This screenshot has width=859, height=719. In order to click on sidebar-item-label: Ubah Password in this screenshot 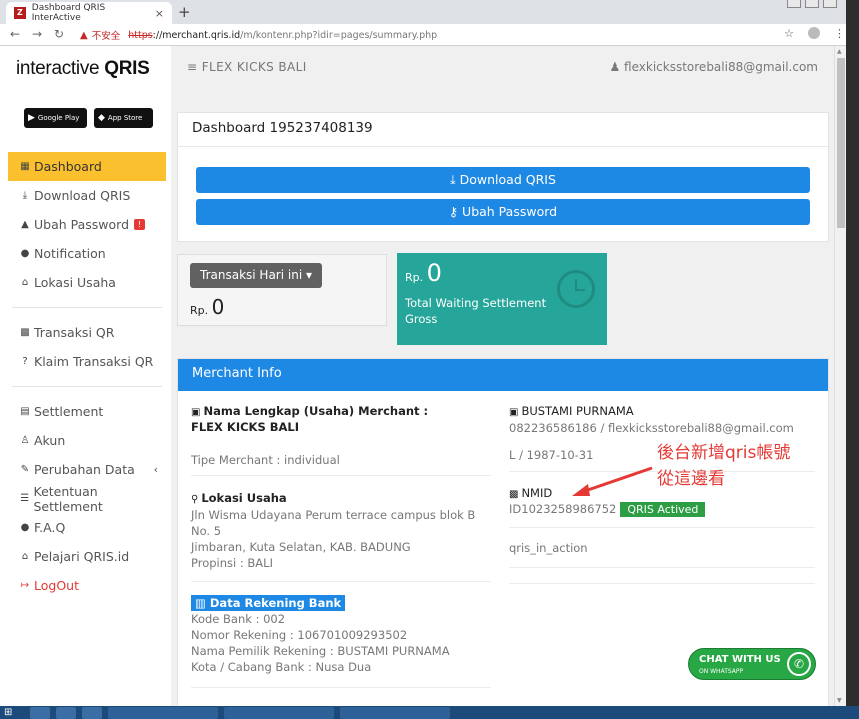, I will do `click(82, 224)`.